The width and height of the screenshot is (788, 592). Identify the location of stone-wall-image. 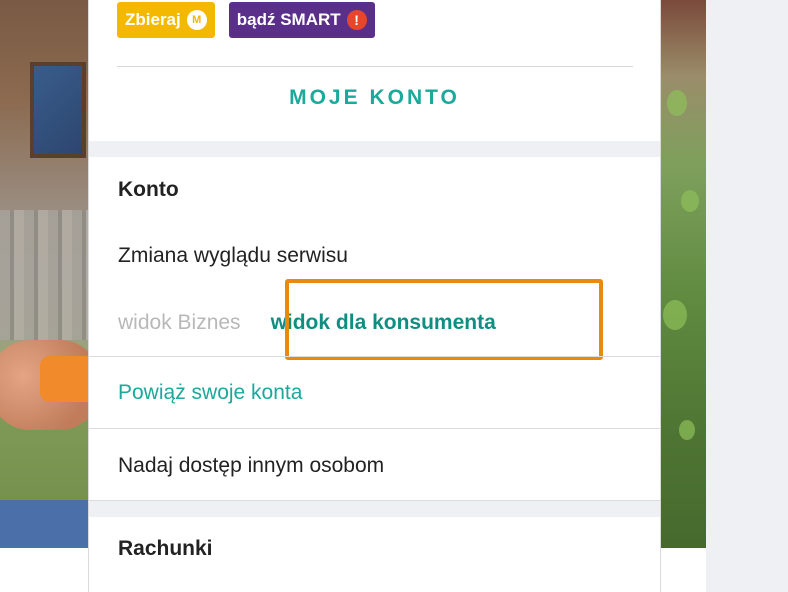
(44, 275).